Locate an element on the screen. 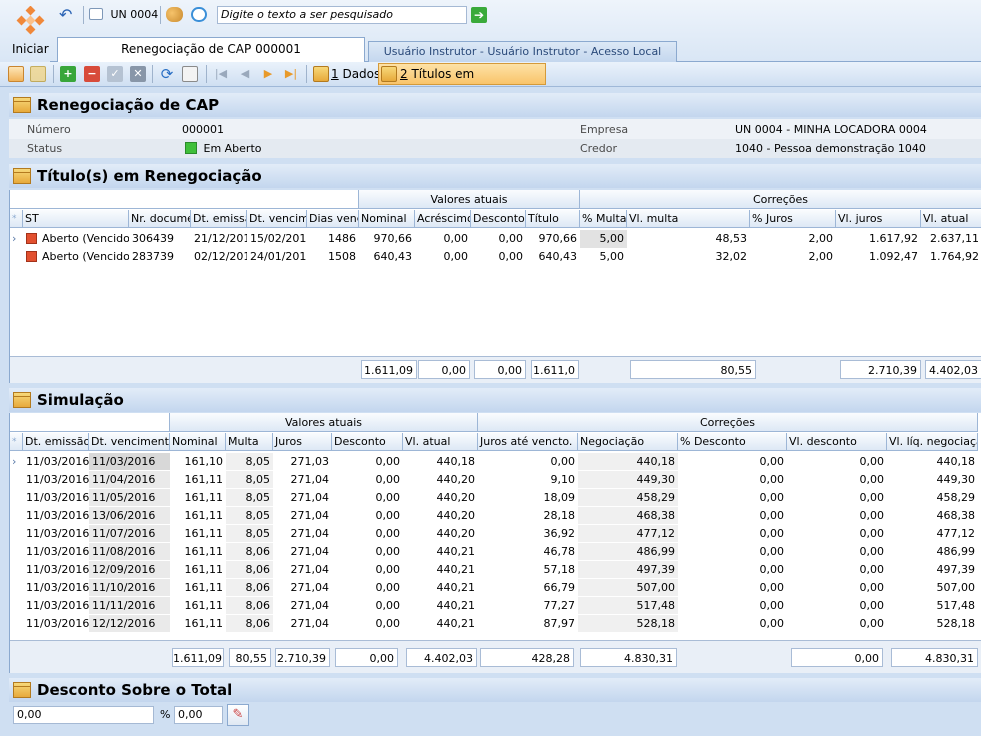 The height and width of the screenshot is (736, 981). search-input: Digite o texto a ser pesquisado is located at coordinates (342, 15).